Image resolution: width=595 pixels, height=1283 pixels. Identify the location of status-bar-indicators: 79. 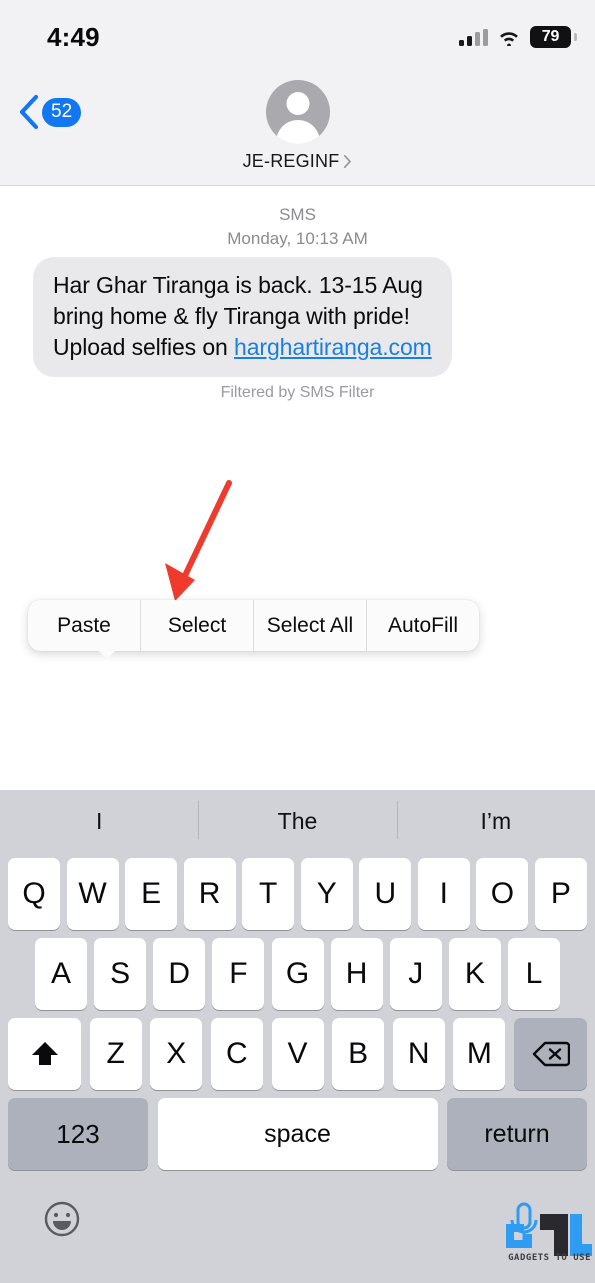
(518, 37).